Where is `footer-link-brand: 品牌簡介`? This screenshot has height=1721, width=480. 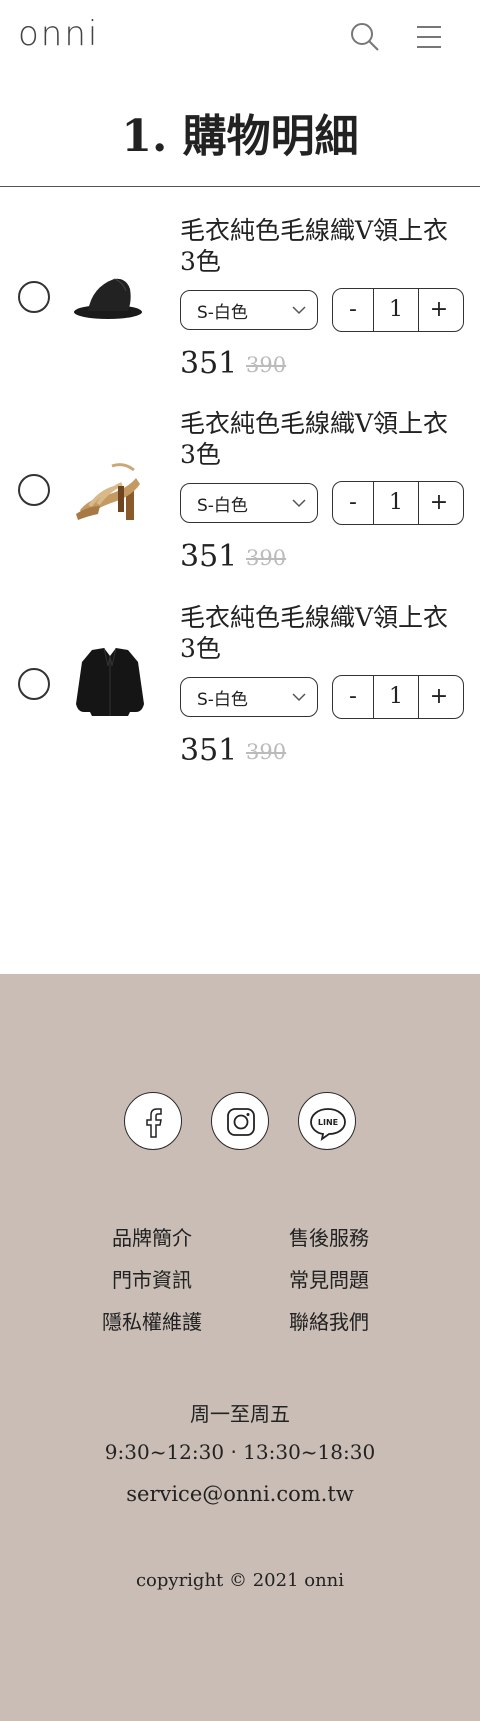
footer-link-brand: 品牌簡介 is located at coordinates (152, 1236).